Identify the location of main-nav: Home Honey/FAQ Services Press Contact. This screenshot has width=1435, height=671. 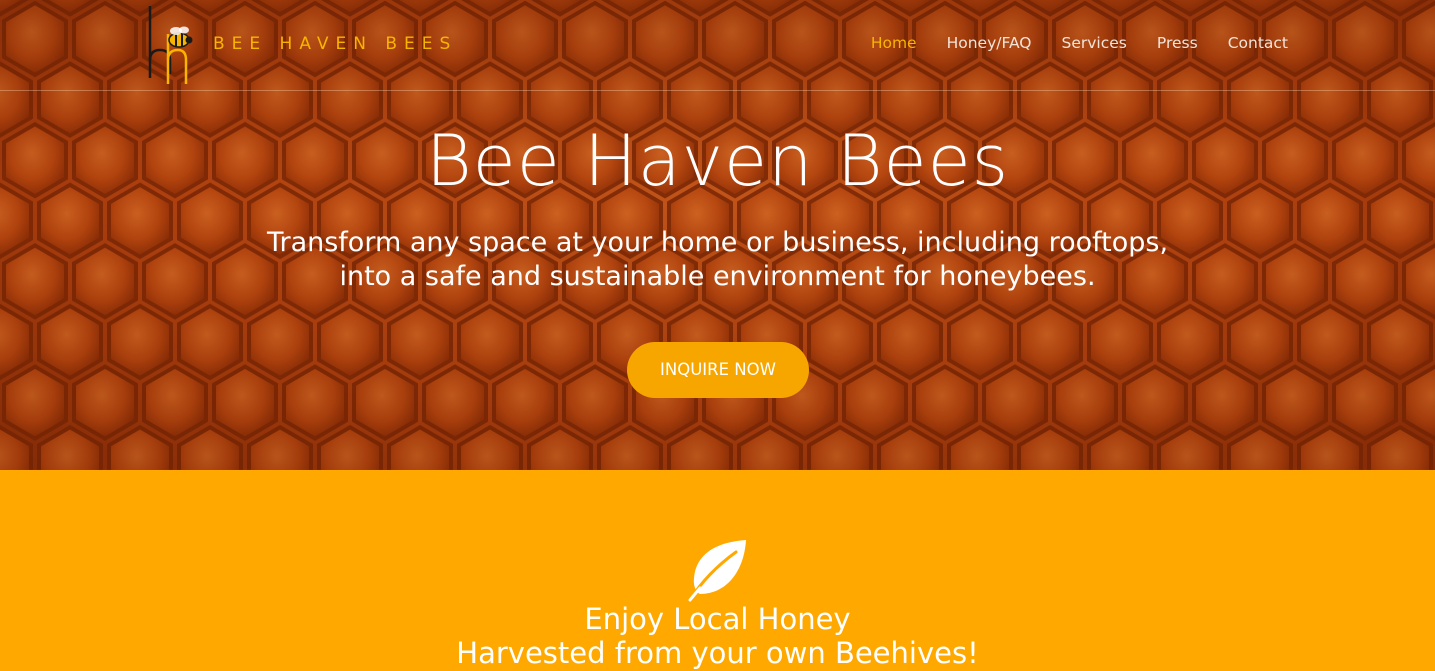
(1079, 43).